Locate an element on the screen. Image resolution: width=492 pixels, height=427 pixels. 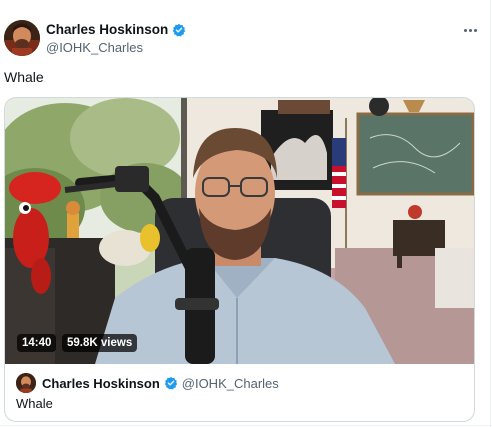
quoted-avatar is located at coordinates (26, 383).